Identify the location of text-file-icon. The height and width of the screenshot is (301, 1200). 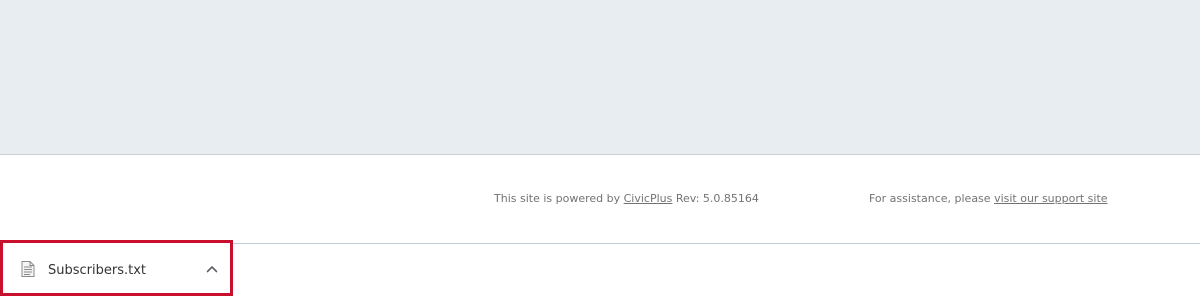
(28, 269).